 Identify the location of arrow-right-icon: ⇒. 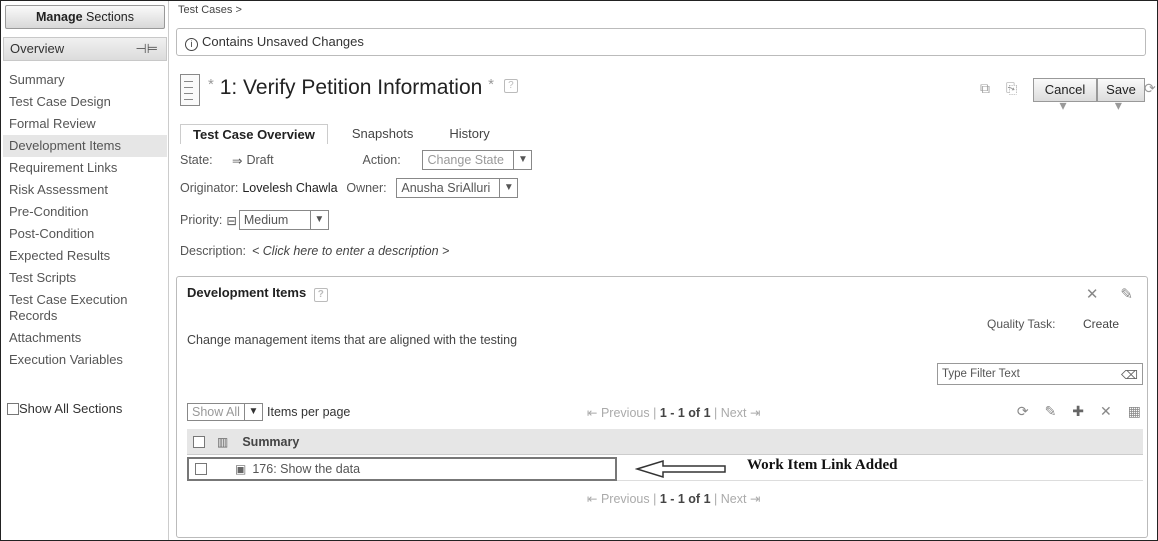
(237, 160).